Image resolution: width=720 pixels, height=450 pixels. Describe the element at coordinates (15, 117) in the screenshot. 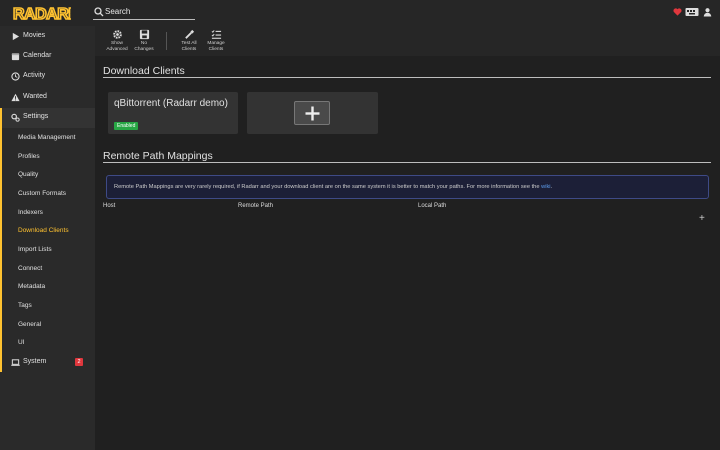

I see `cogs-icon` at that location.